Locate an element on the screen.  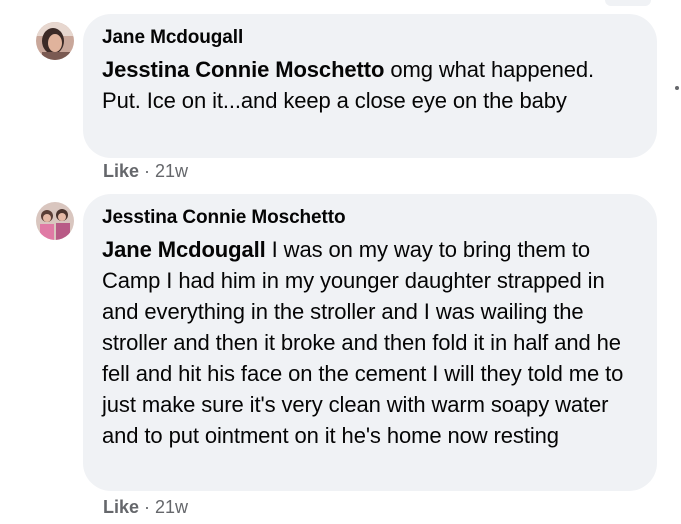
comment-author: Jesstina Connie Moschetto is located at coordinates (370, 218).